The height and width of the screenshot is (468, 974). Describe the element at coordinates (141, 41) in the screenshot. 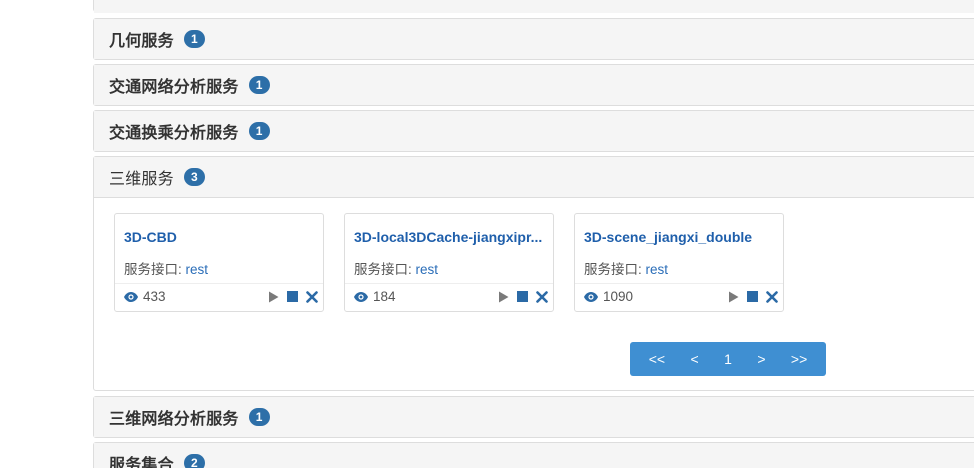

I see `panel-title: 几何服务` at that location.